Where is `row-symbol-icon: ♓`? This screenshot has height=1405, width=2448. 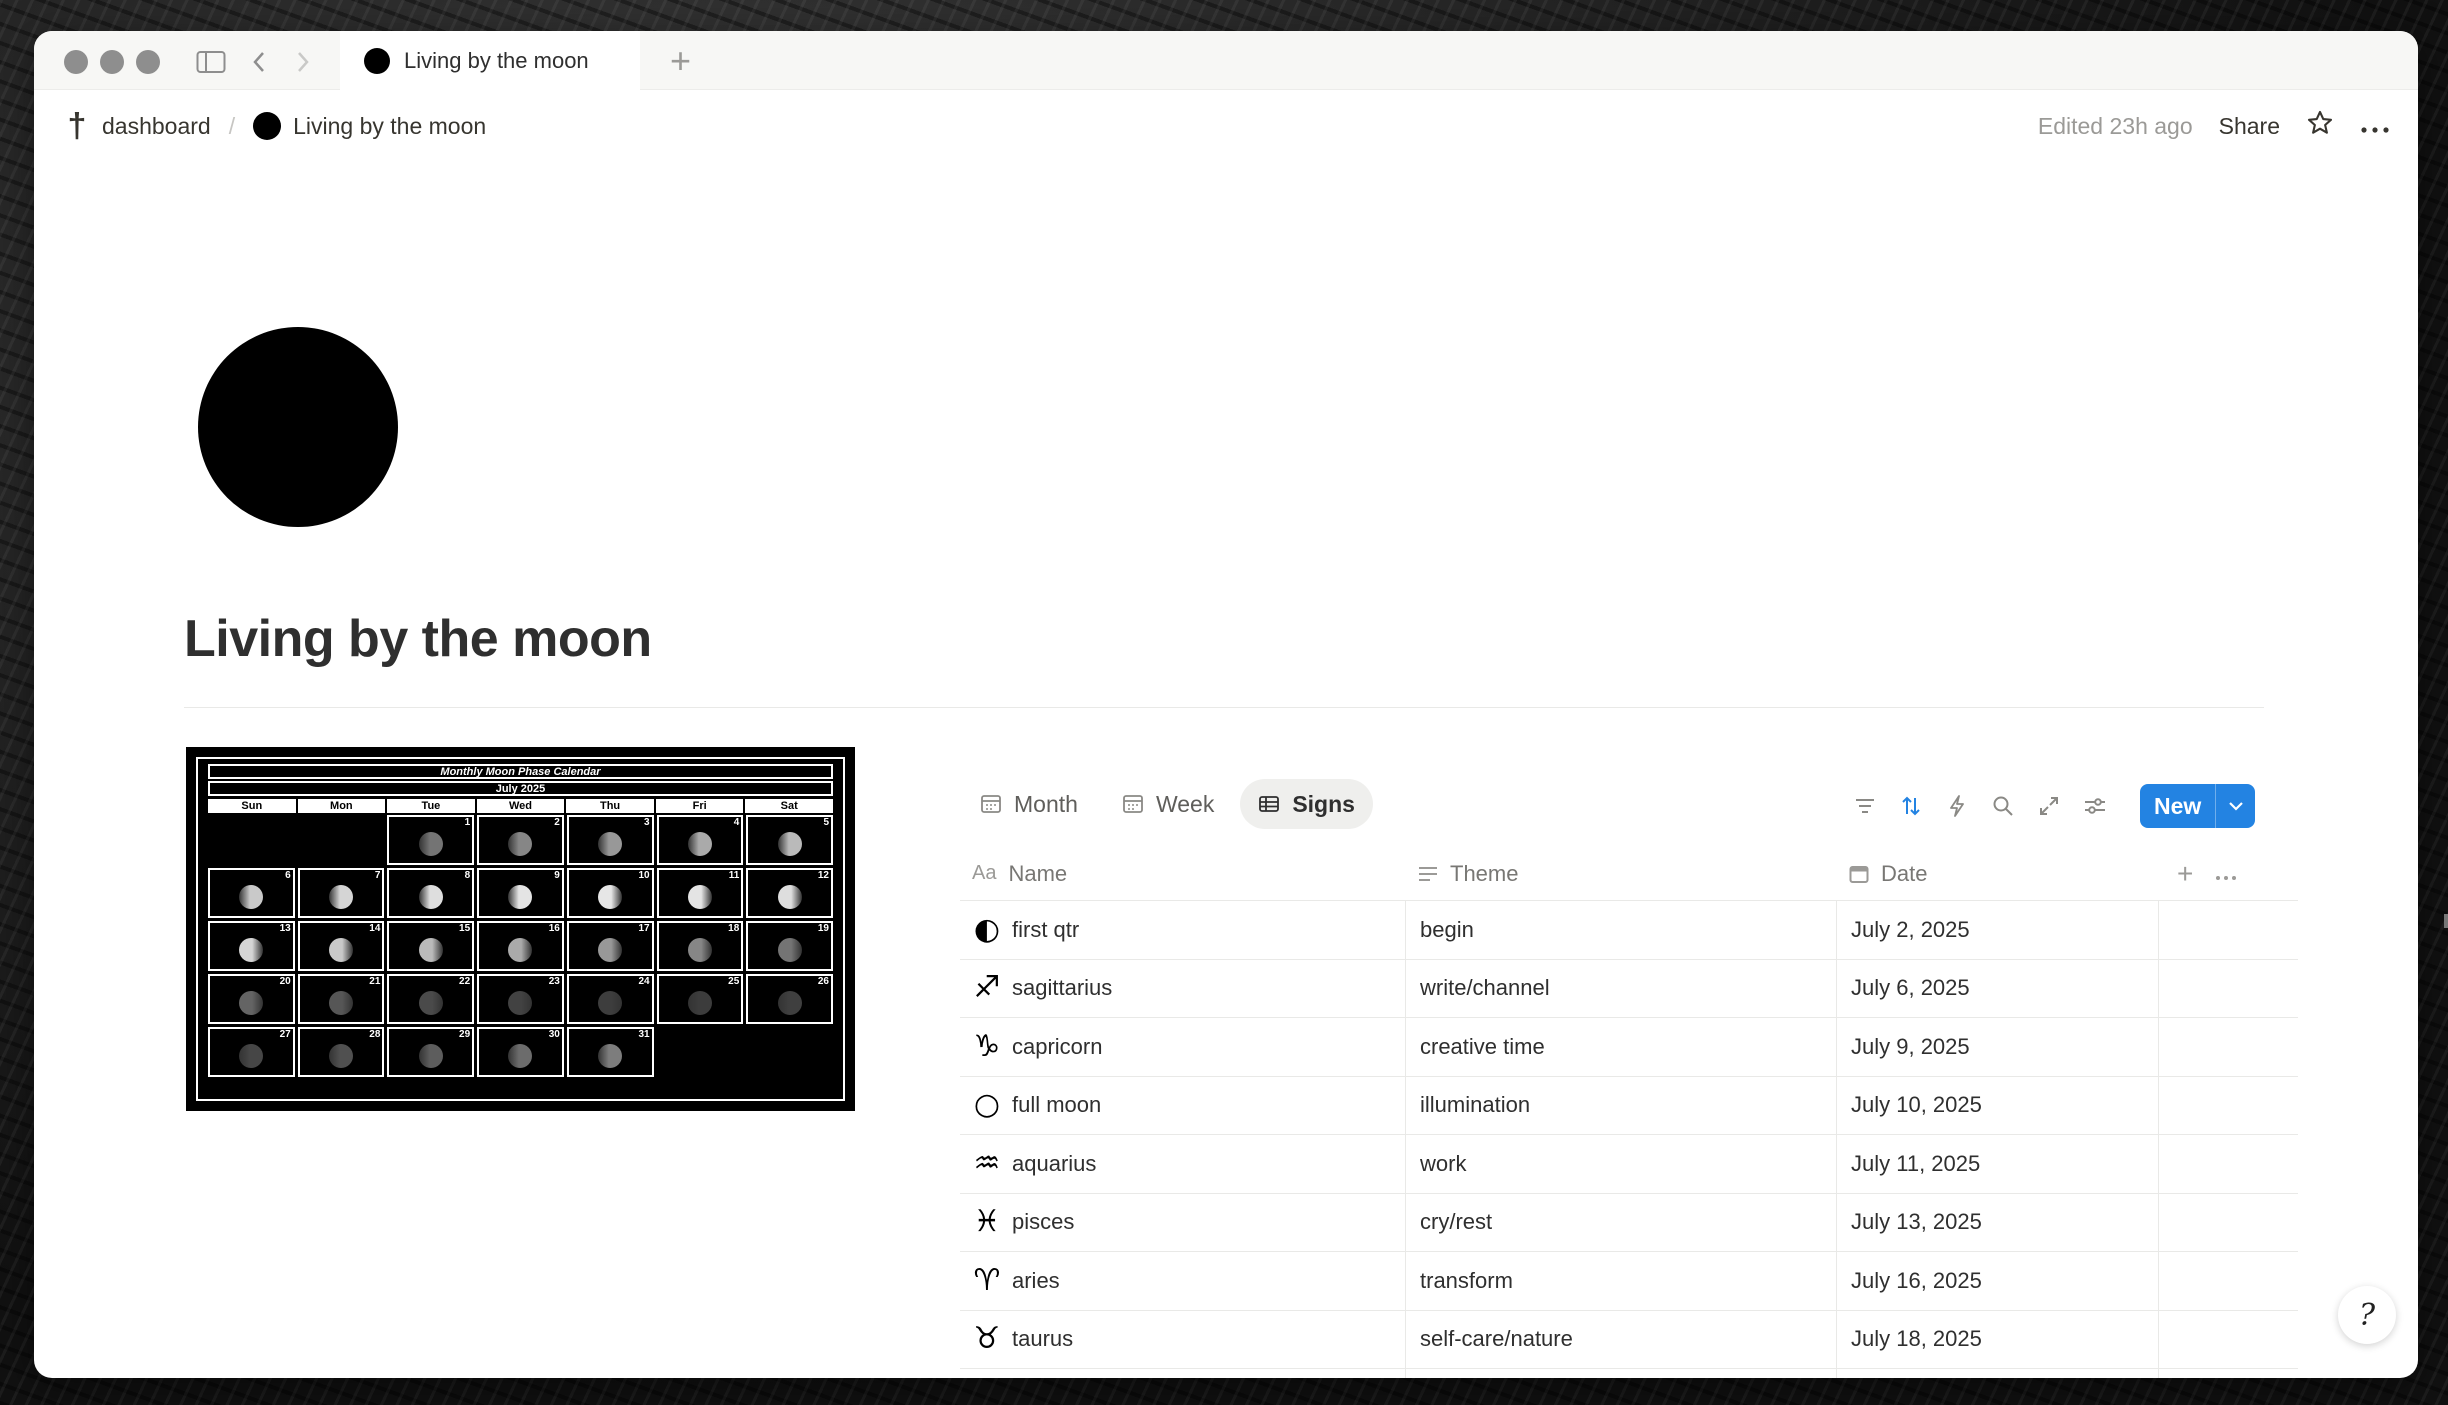 row-symbol-icon: ♓ is located at coordinates (987, 1222).